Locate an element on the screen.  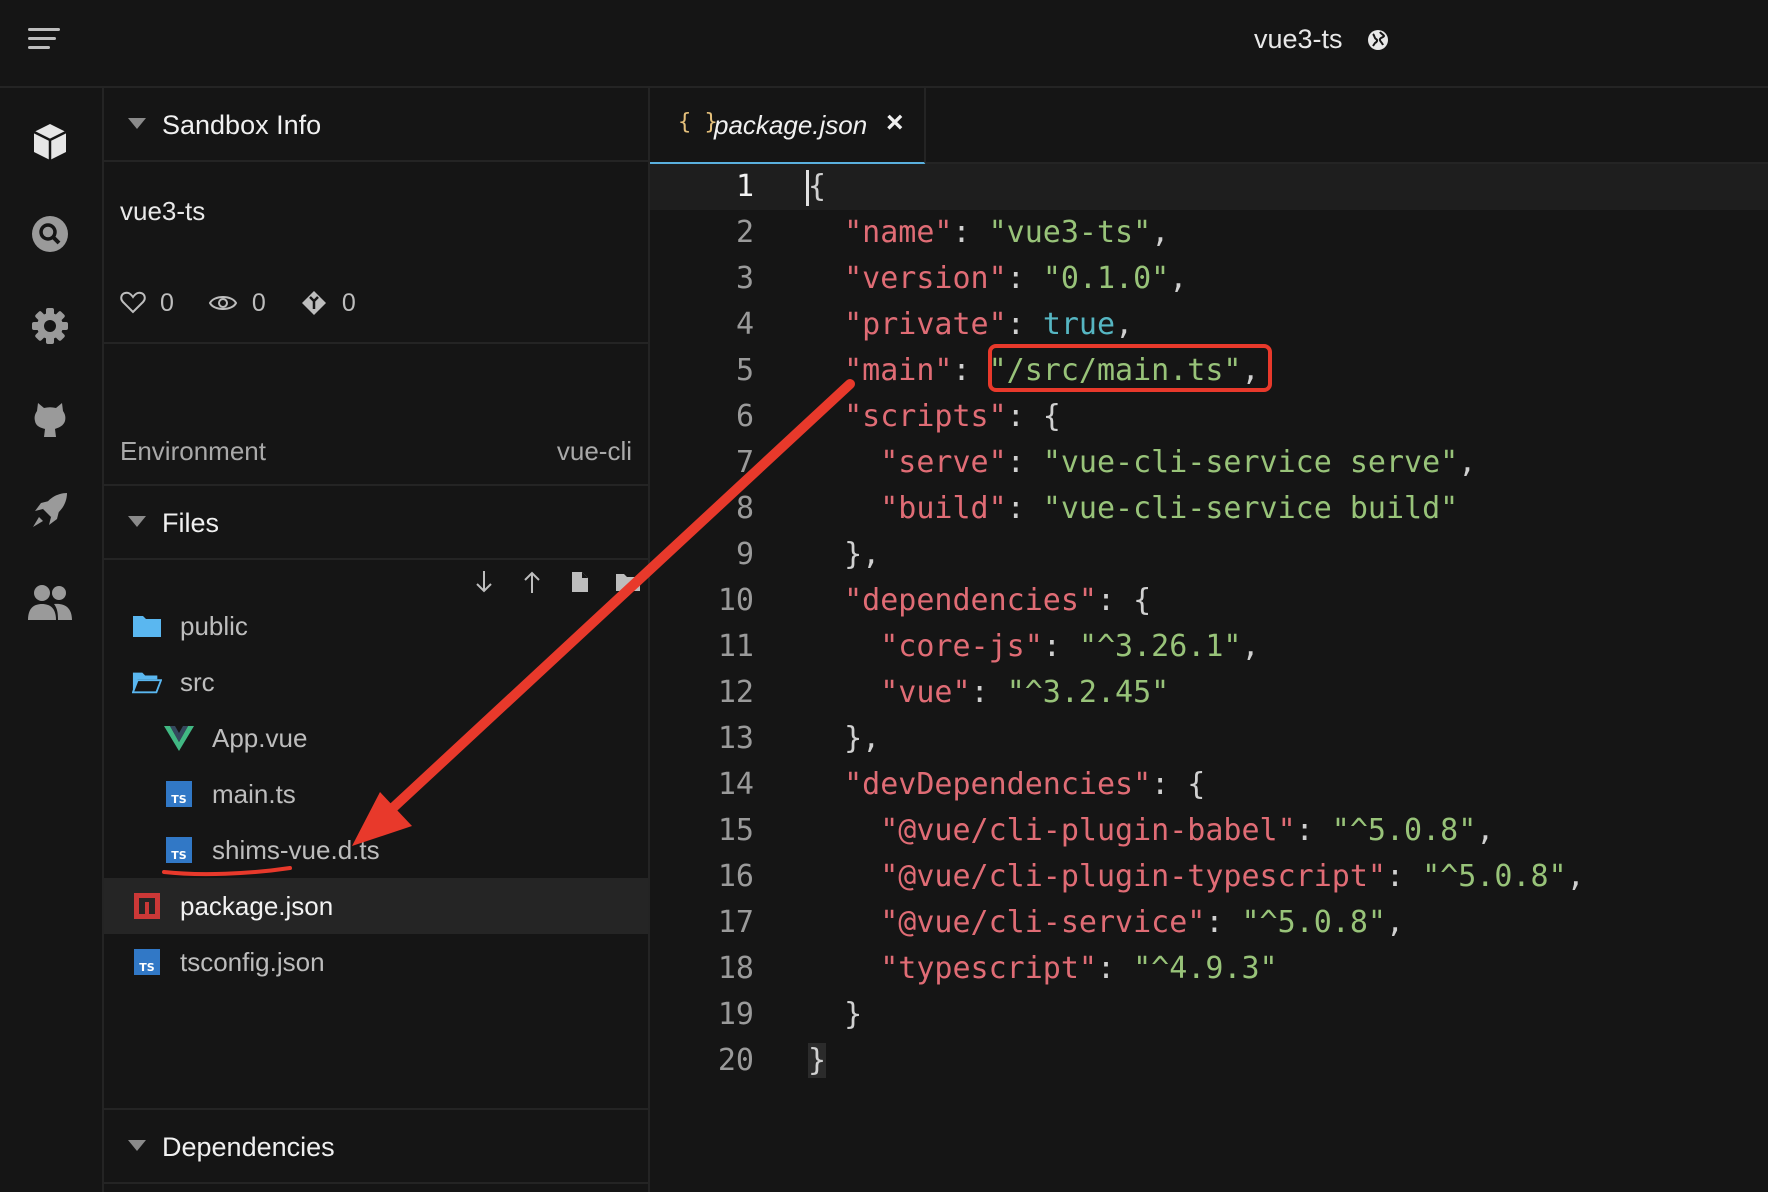
dependencies-section-header: Dependencies is located at coordinates (376, 1146).